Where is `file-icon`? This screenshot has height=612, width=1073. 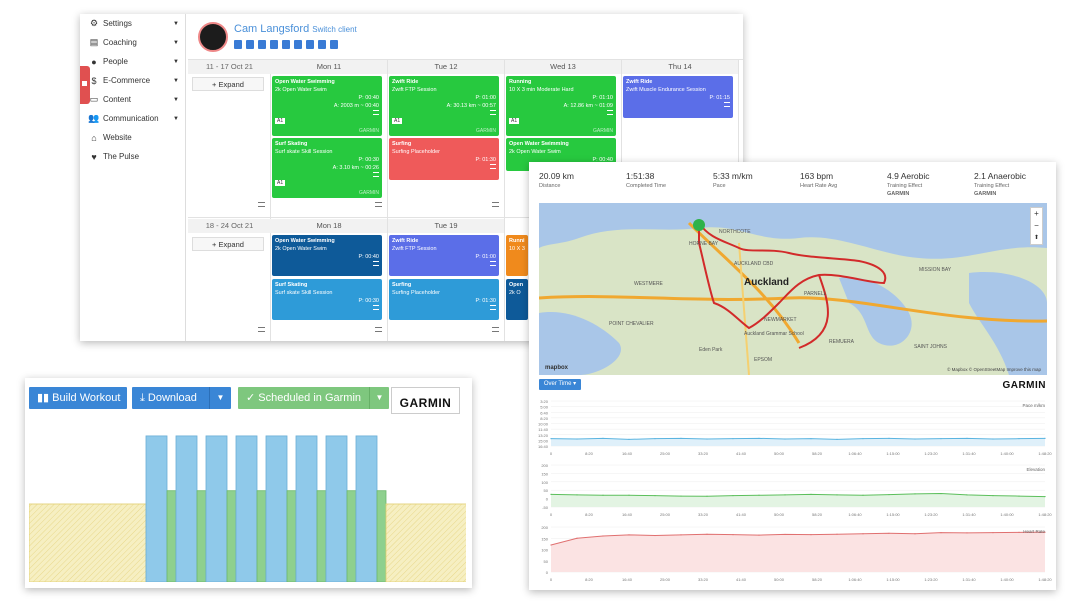 file-icon is located at coordinates (322, 44).